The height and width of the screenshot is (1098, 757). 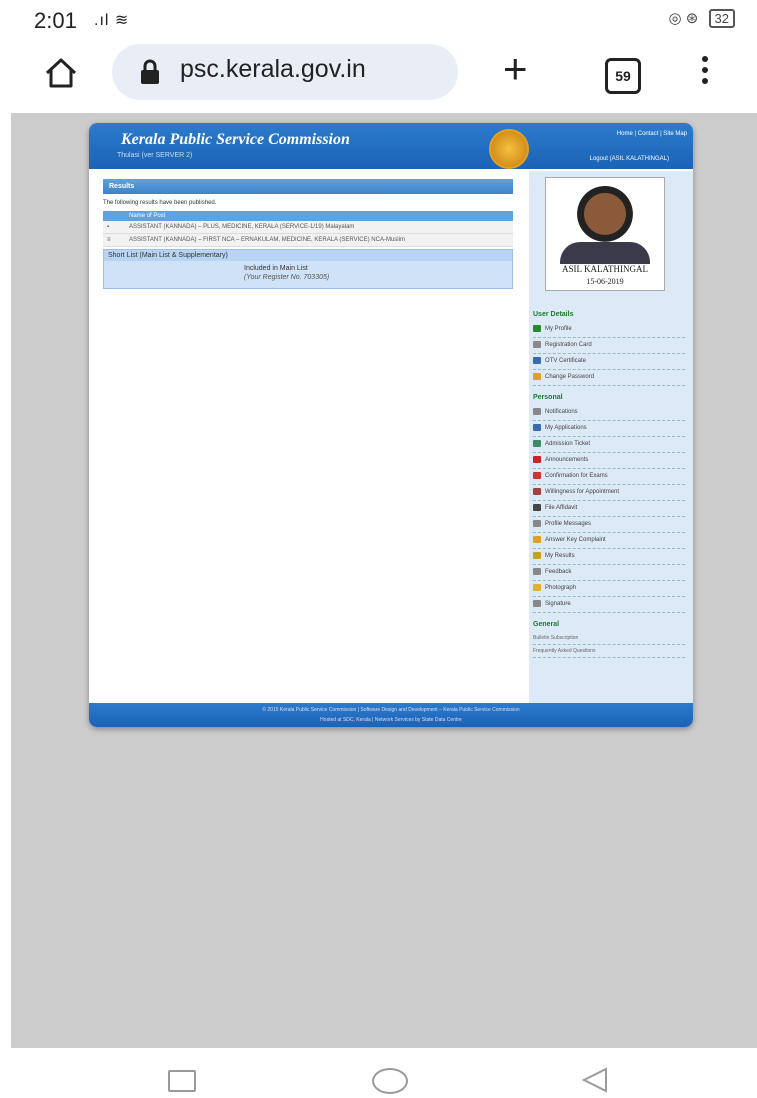 I want to click on sidebar-item: Profile Messages, so click(x=609, y=525).